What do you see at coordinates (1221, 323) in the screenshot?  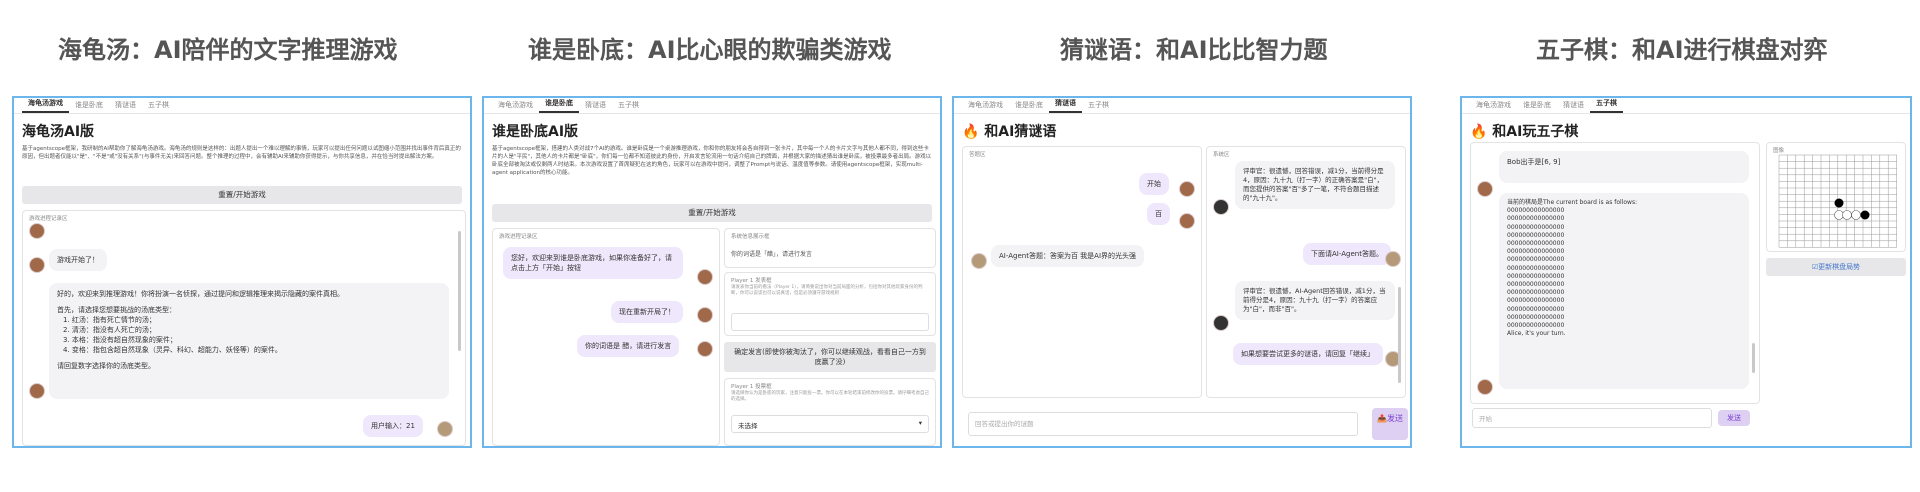 I see `judge-avatar` at bounding box center [1221, 323].